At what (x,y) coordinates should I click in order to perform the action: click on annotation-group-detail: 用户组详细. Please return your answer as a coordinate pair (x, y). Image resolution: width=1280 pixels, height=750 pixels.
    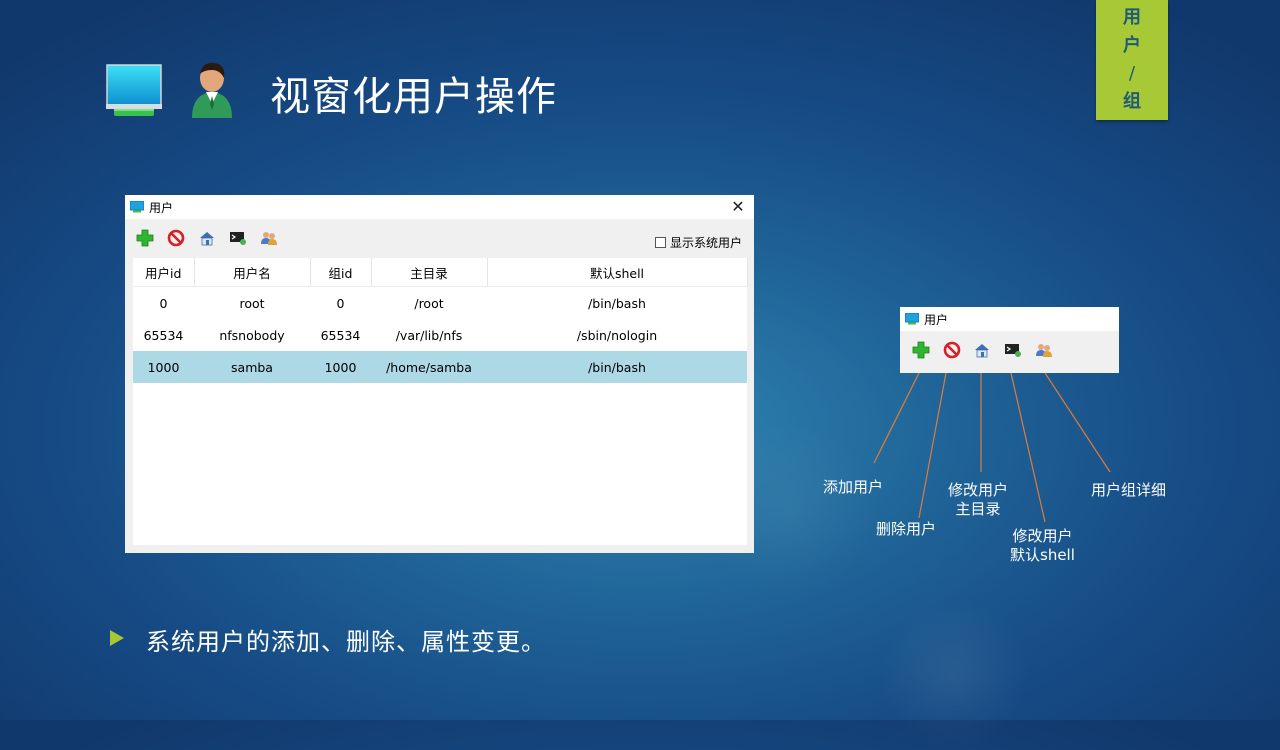
    Looking at the image, I should click on (1129, 490).